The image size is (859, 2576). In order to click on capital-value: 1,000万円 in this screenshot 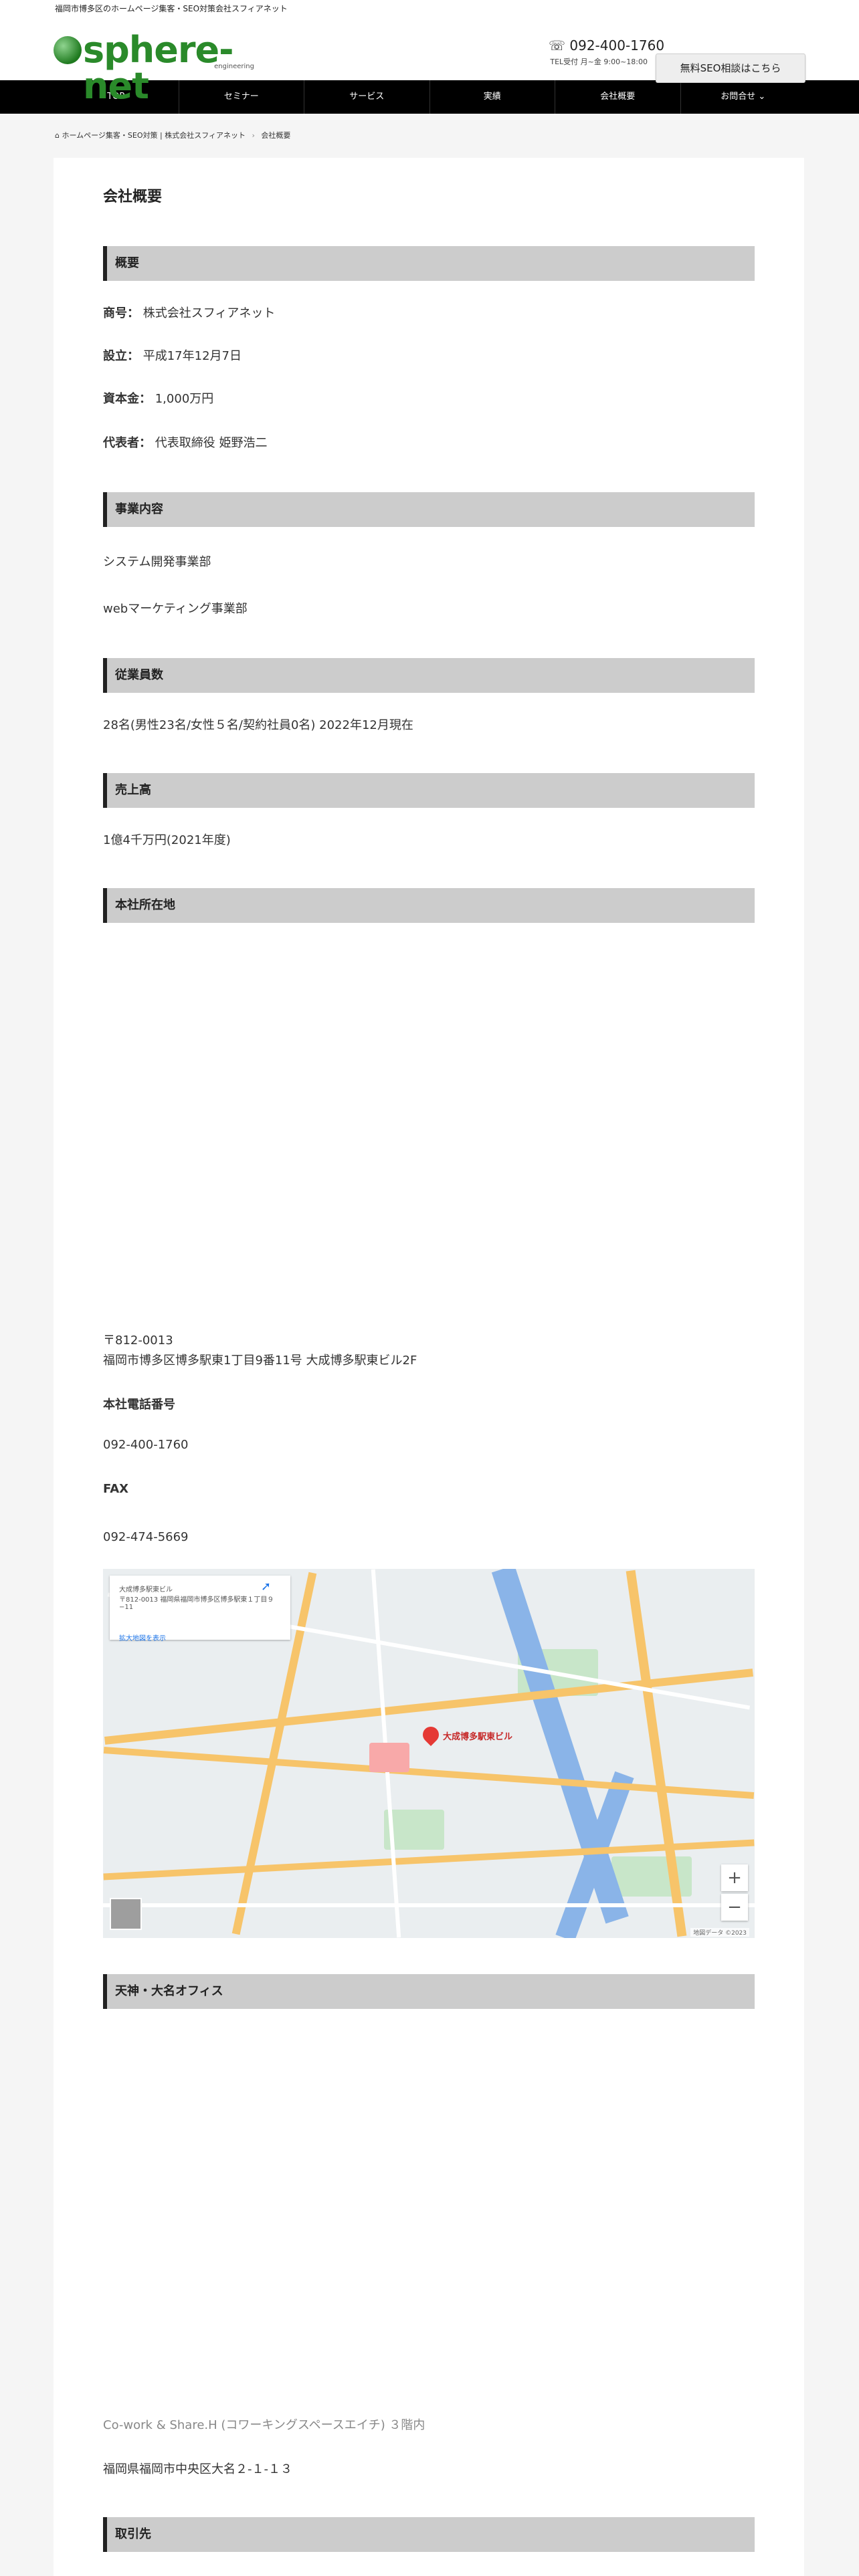, I will do `click(185, 399)`.